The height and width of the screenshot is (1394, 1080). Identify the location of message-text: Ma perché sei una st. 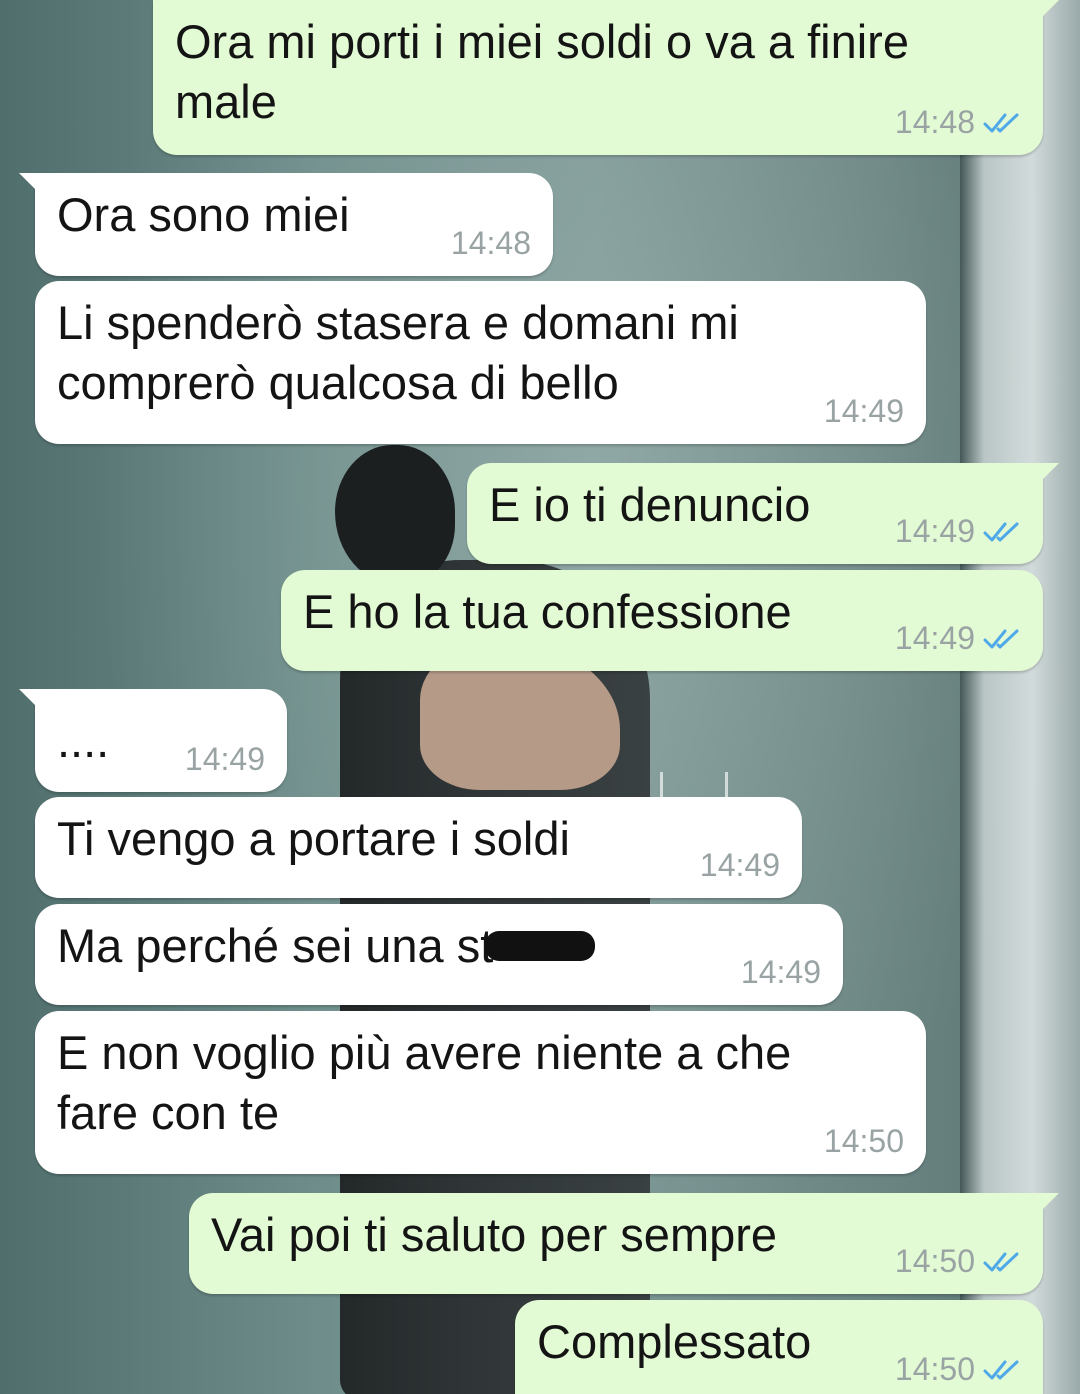
(275, 945).